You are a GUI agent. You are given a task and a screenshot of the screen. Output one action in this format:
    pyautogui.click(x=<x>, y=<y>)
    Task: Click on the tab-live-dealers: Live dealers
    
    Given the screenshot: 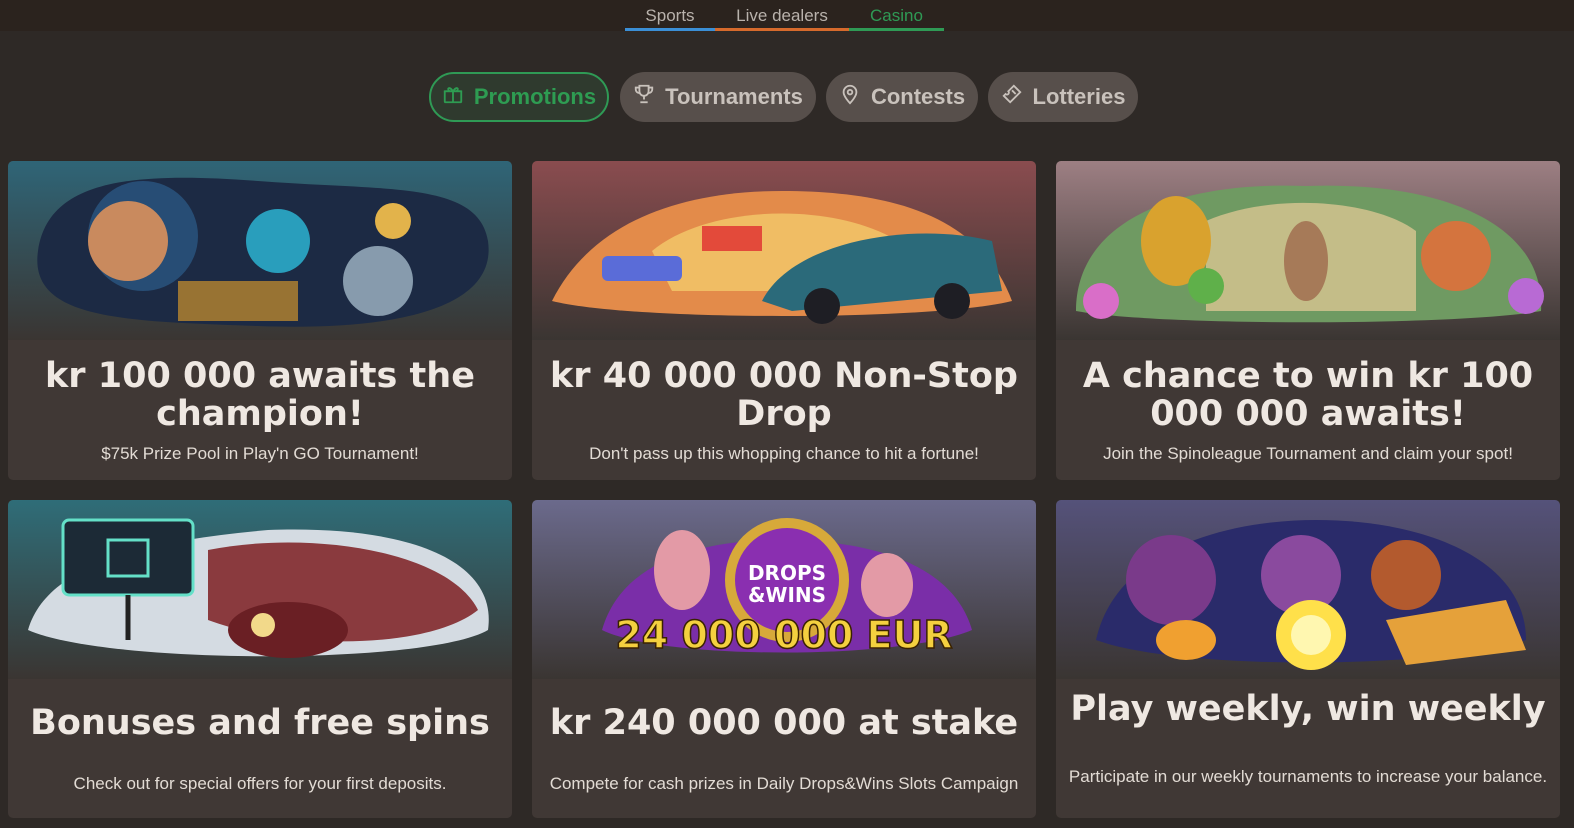 What is the action you would take?
    pyautogui.click(x=782, y=15)
    